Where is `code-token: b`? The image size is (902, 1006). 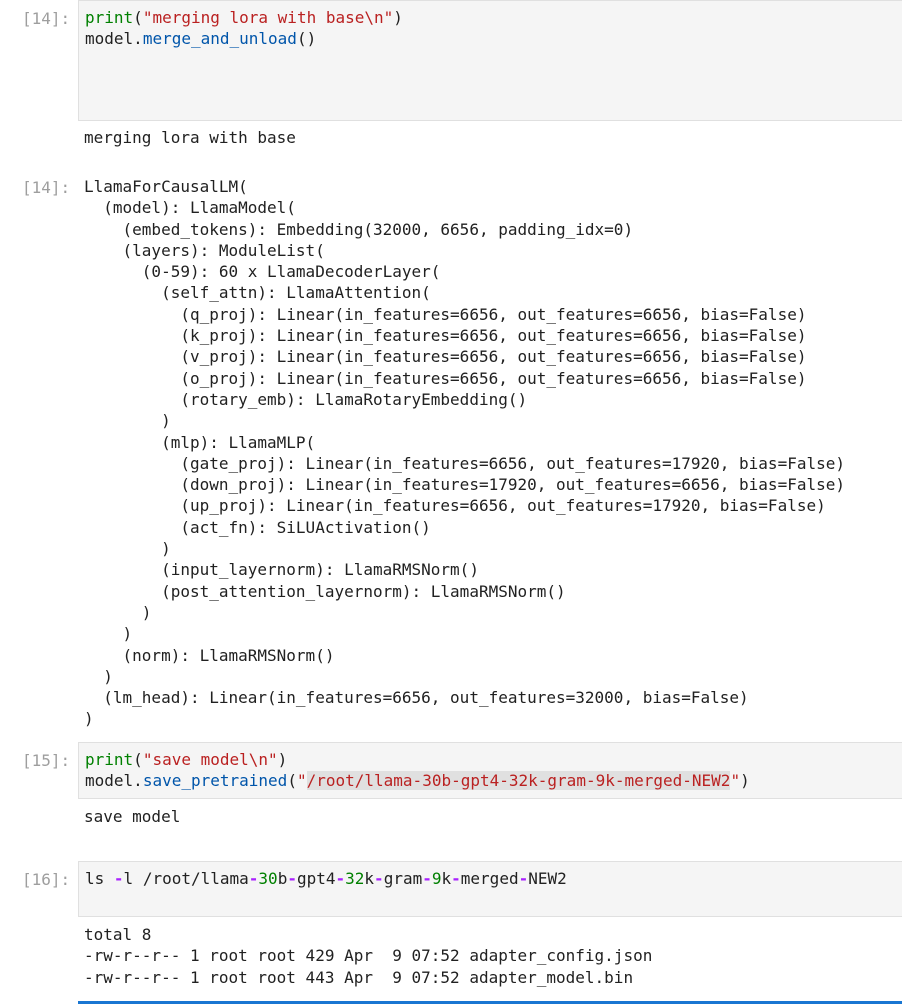
code-token: b is located at coordinates (282, 878).